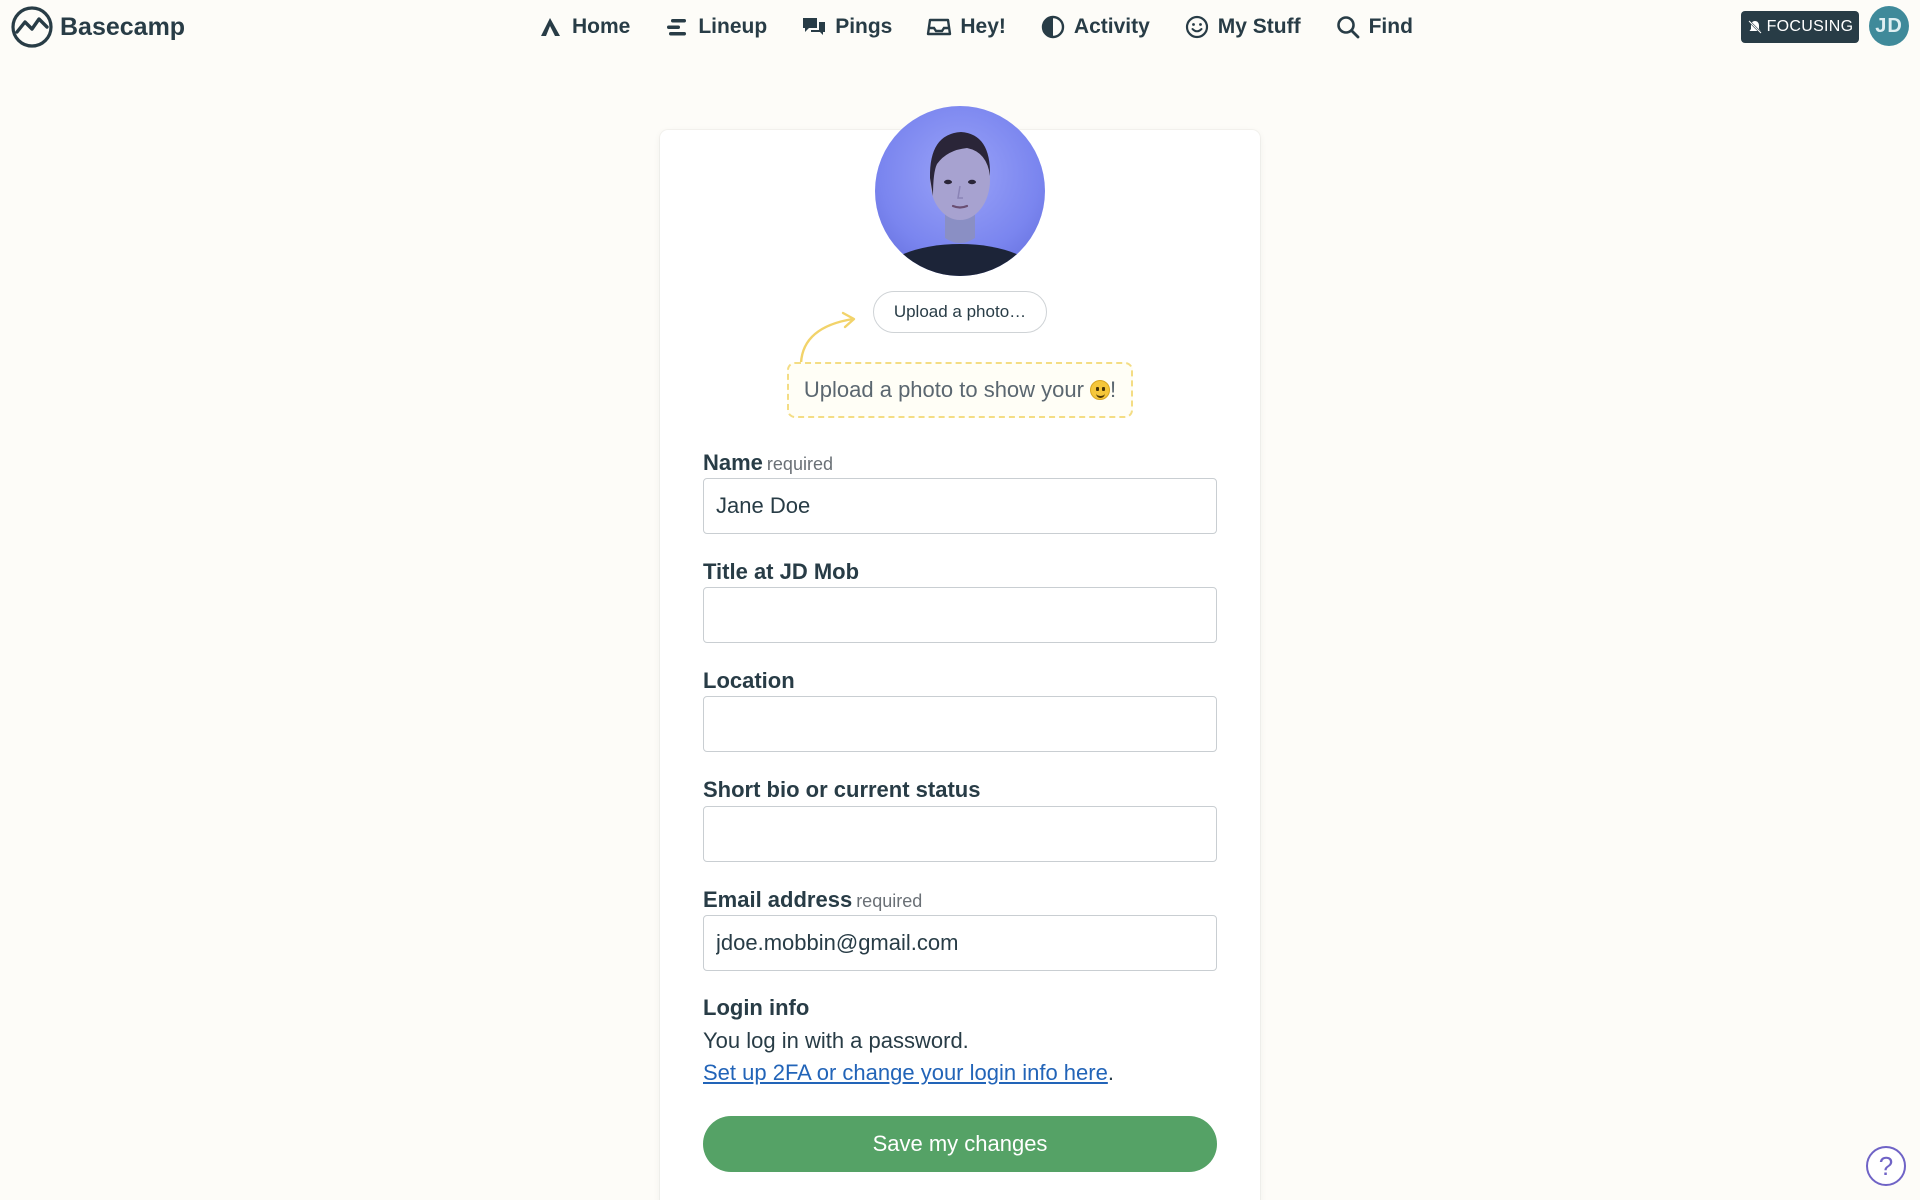 This screenshot has height=1200, width=1920. I want to click on email-label-text: Email address, so click(778, 899).